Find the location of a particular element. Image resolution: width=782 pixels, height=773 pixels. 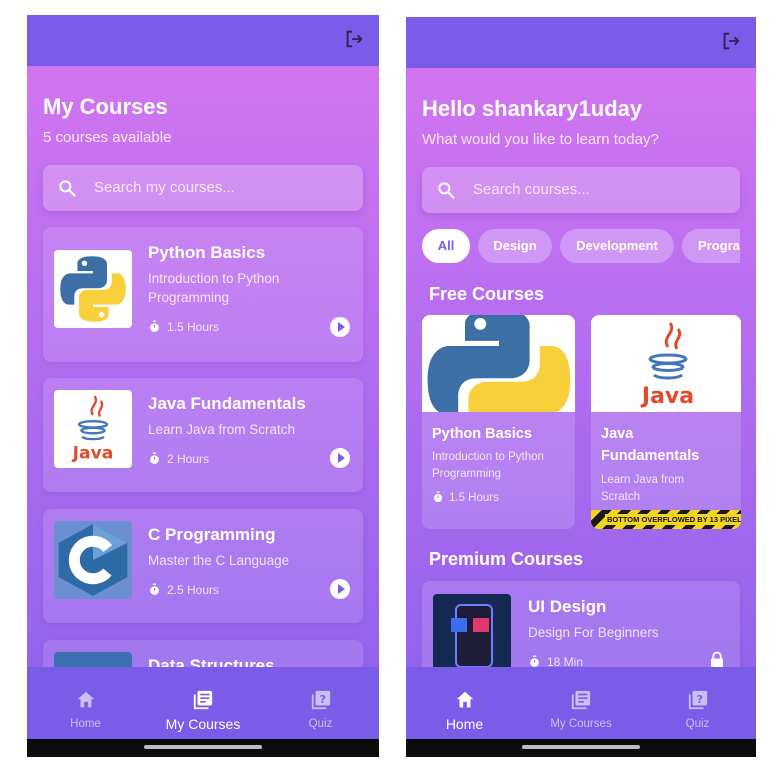

course-duration: 2.5 Hours is located at coordinates (183, 590).